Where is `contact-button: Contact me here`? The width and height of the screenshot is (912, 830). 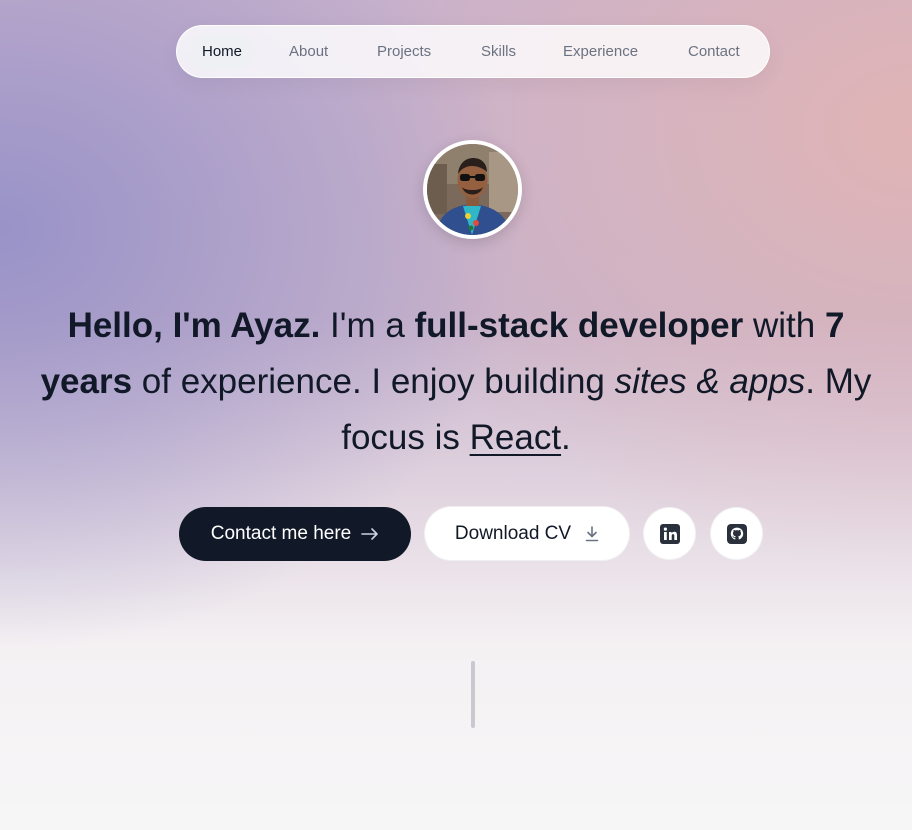
contact-button: Contact me here is located at coordinates (295, 534).